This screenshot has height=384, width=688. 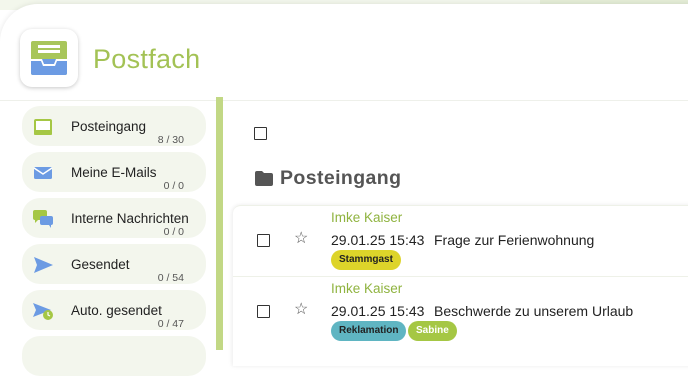 I want to click on chat-bubbles-icon, so click(x=43, y=219).